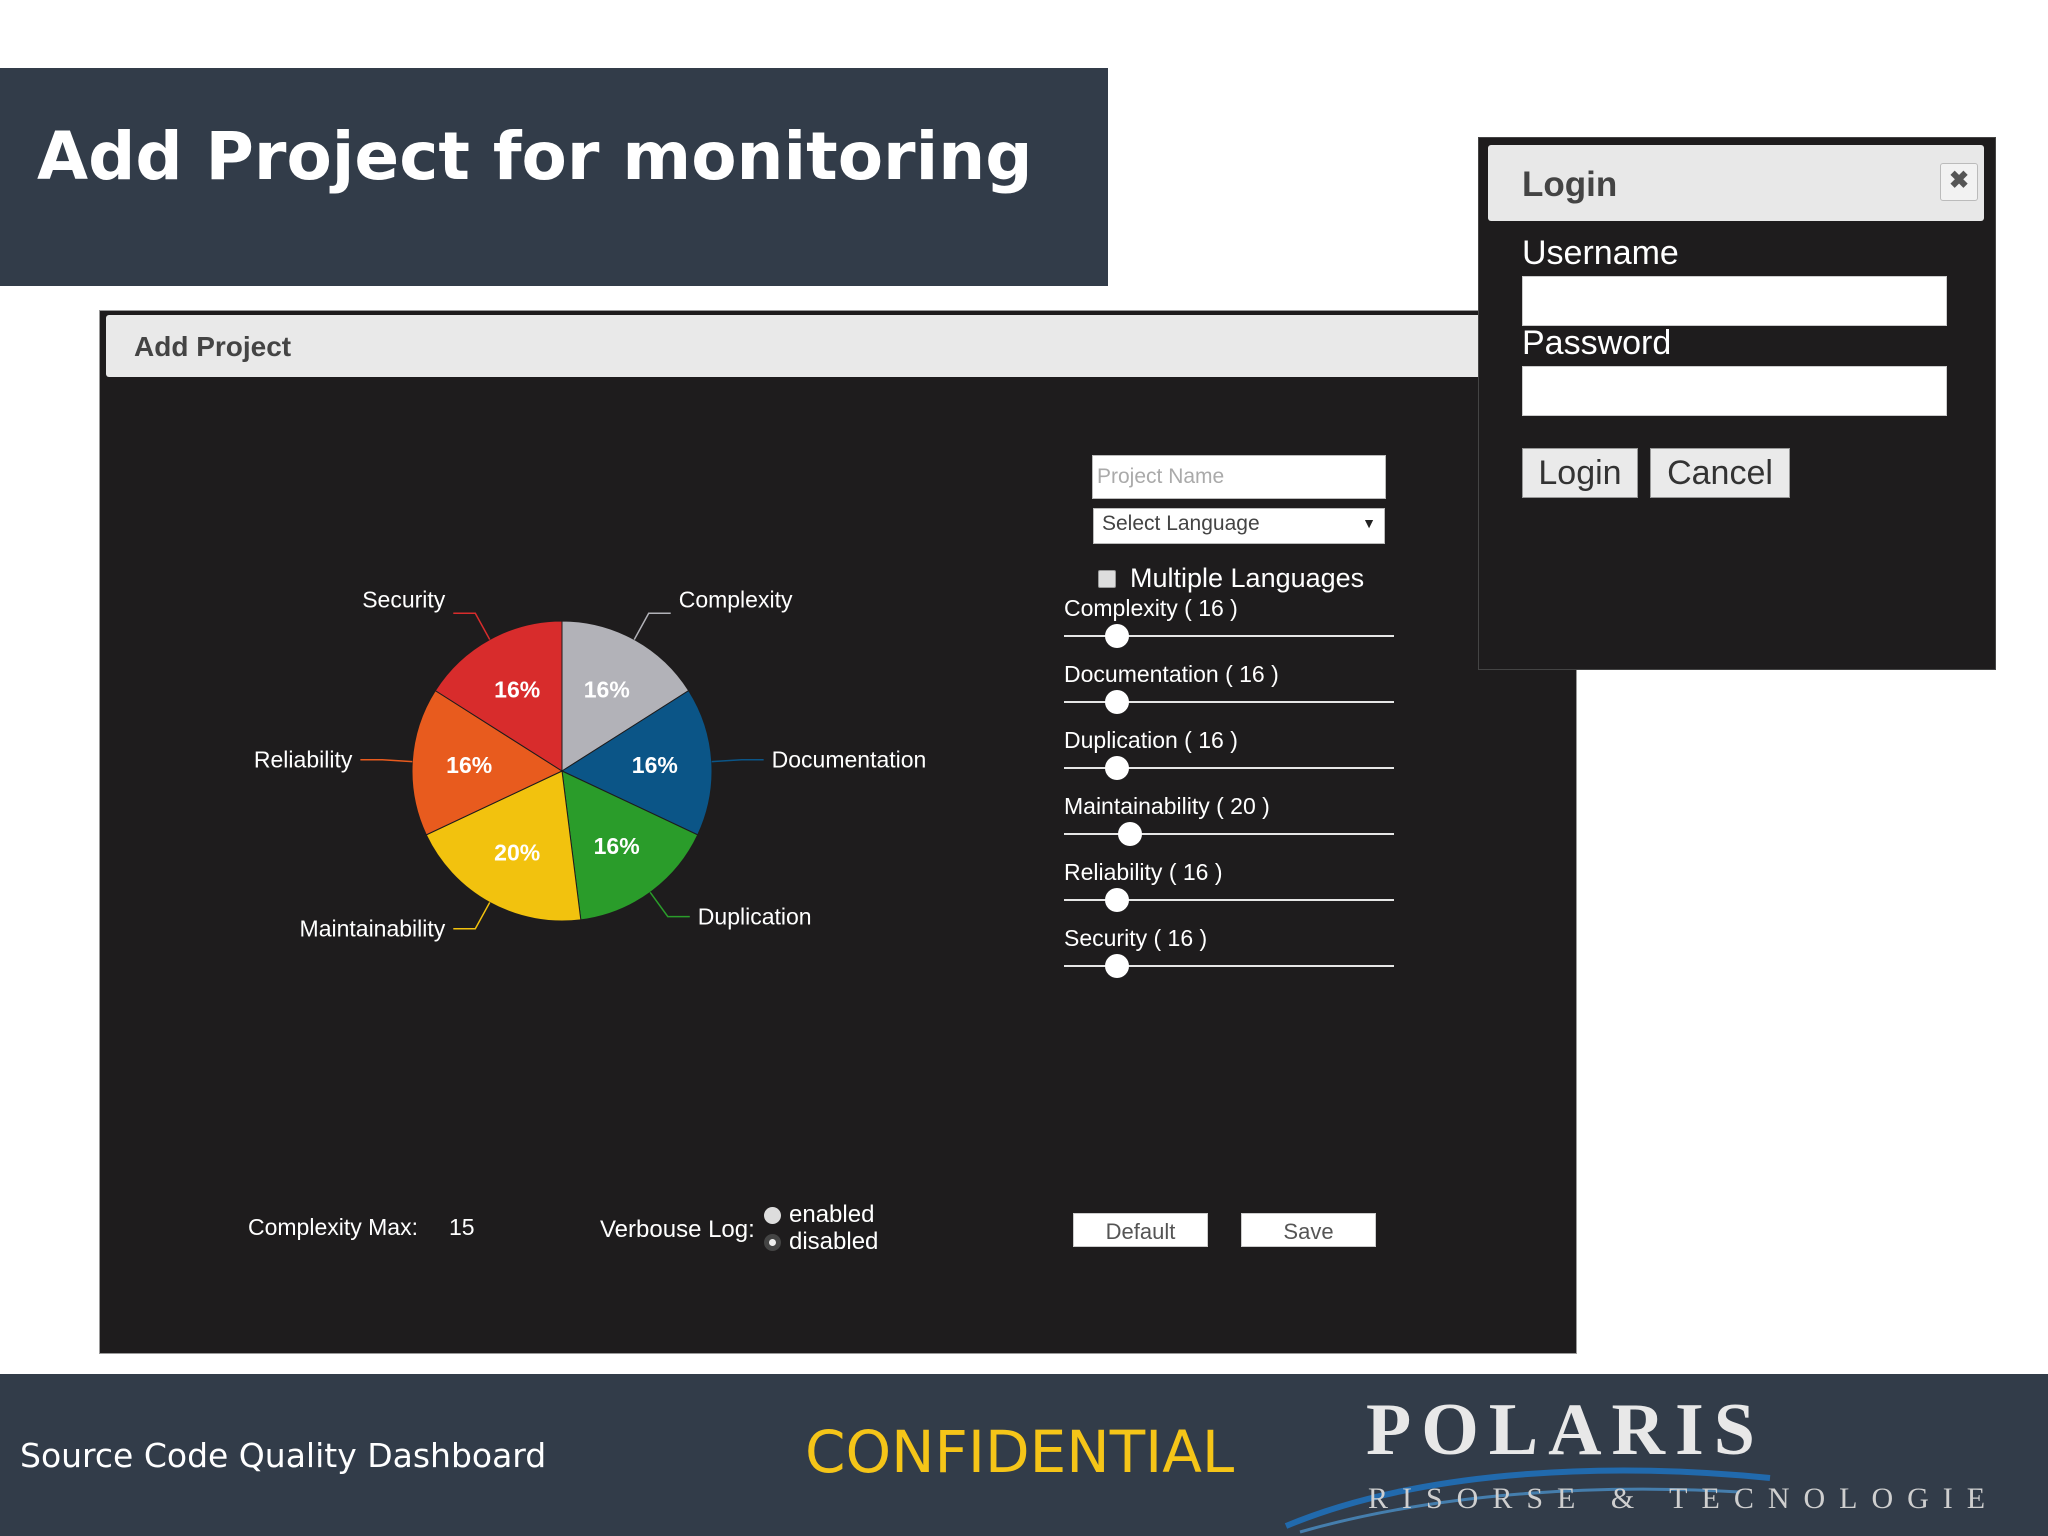 The image size is (2048, 1536). What do you see at coordinates (1597, 343) in the screenshot?
I see `password-label: Password` at bounding box center [1597, 343].